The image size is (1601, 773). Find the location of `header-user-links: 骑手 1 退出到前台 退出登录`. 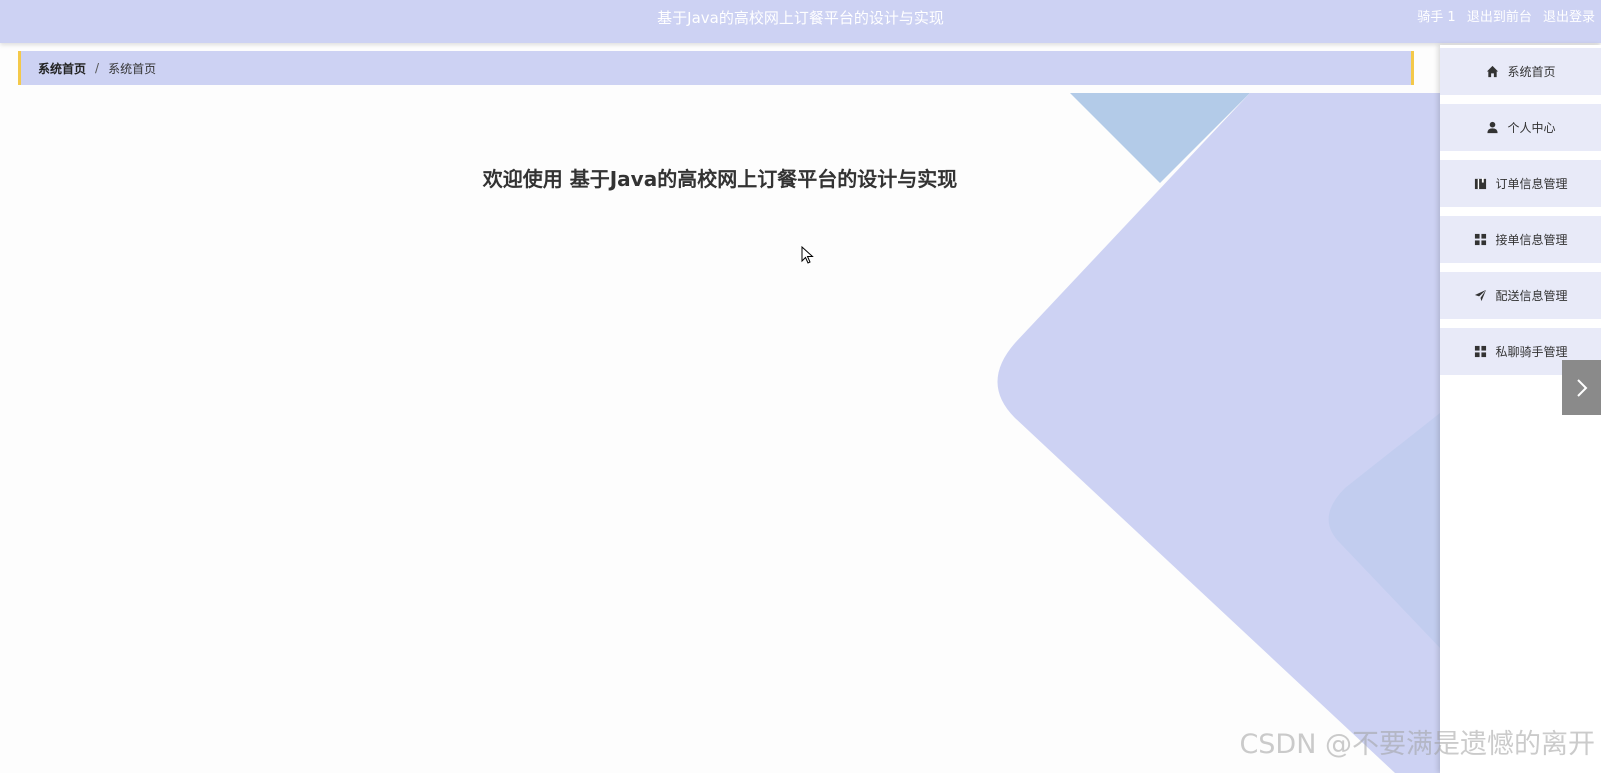

header-user-links: 骑手 1 退出到前台 退出登录 is located at coordinates (1502, 18).